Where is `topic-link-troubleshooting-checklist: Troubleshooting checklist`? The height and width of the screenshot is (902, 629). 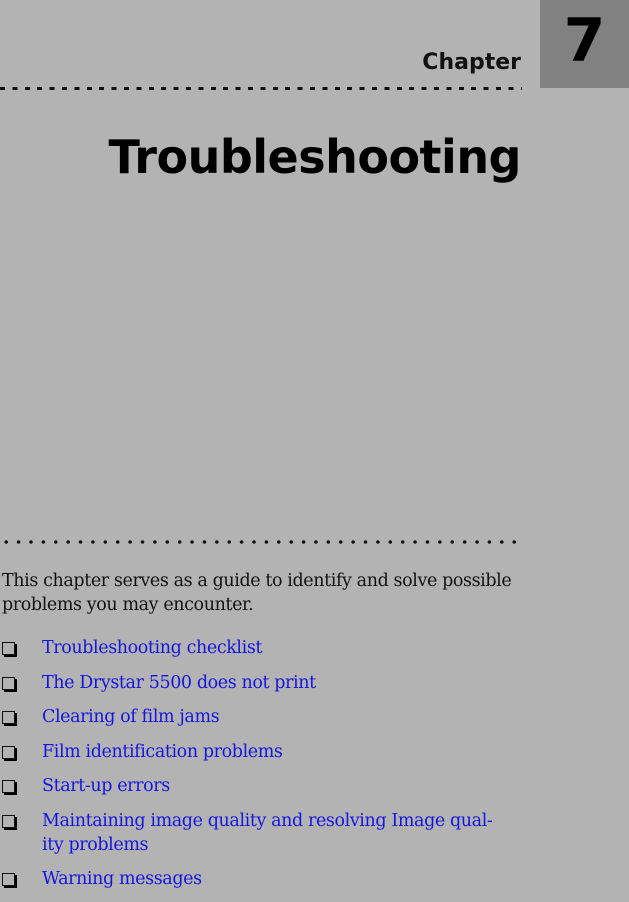
topic-link-troubleshooting-checklist: Troubleshooting checklist is located at coordinates (269, 648).